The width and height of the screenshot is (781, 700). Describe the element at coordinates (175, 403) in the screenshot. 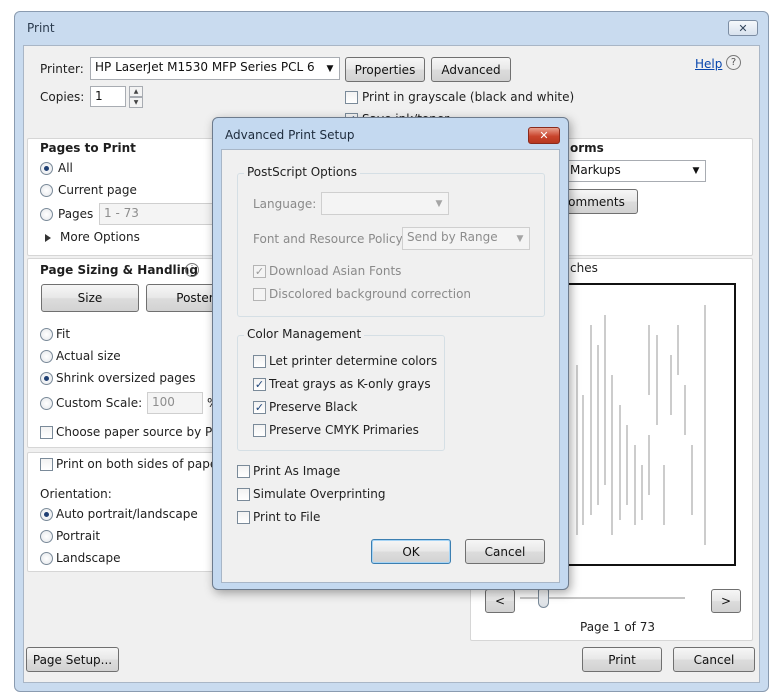

I see `custom-scale-input: 100` at that location.